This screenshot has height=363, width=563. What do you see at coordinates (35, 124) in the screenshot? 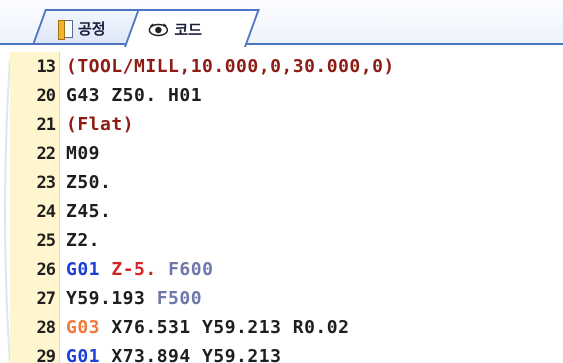
I see `line-number: 21` at bounding box center [35, 124].